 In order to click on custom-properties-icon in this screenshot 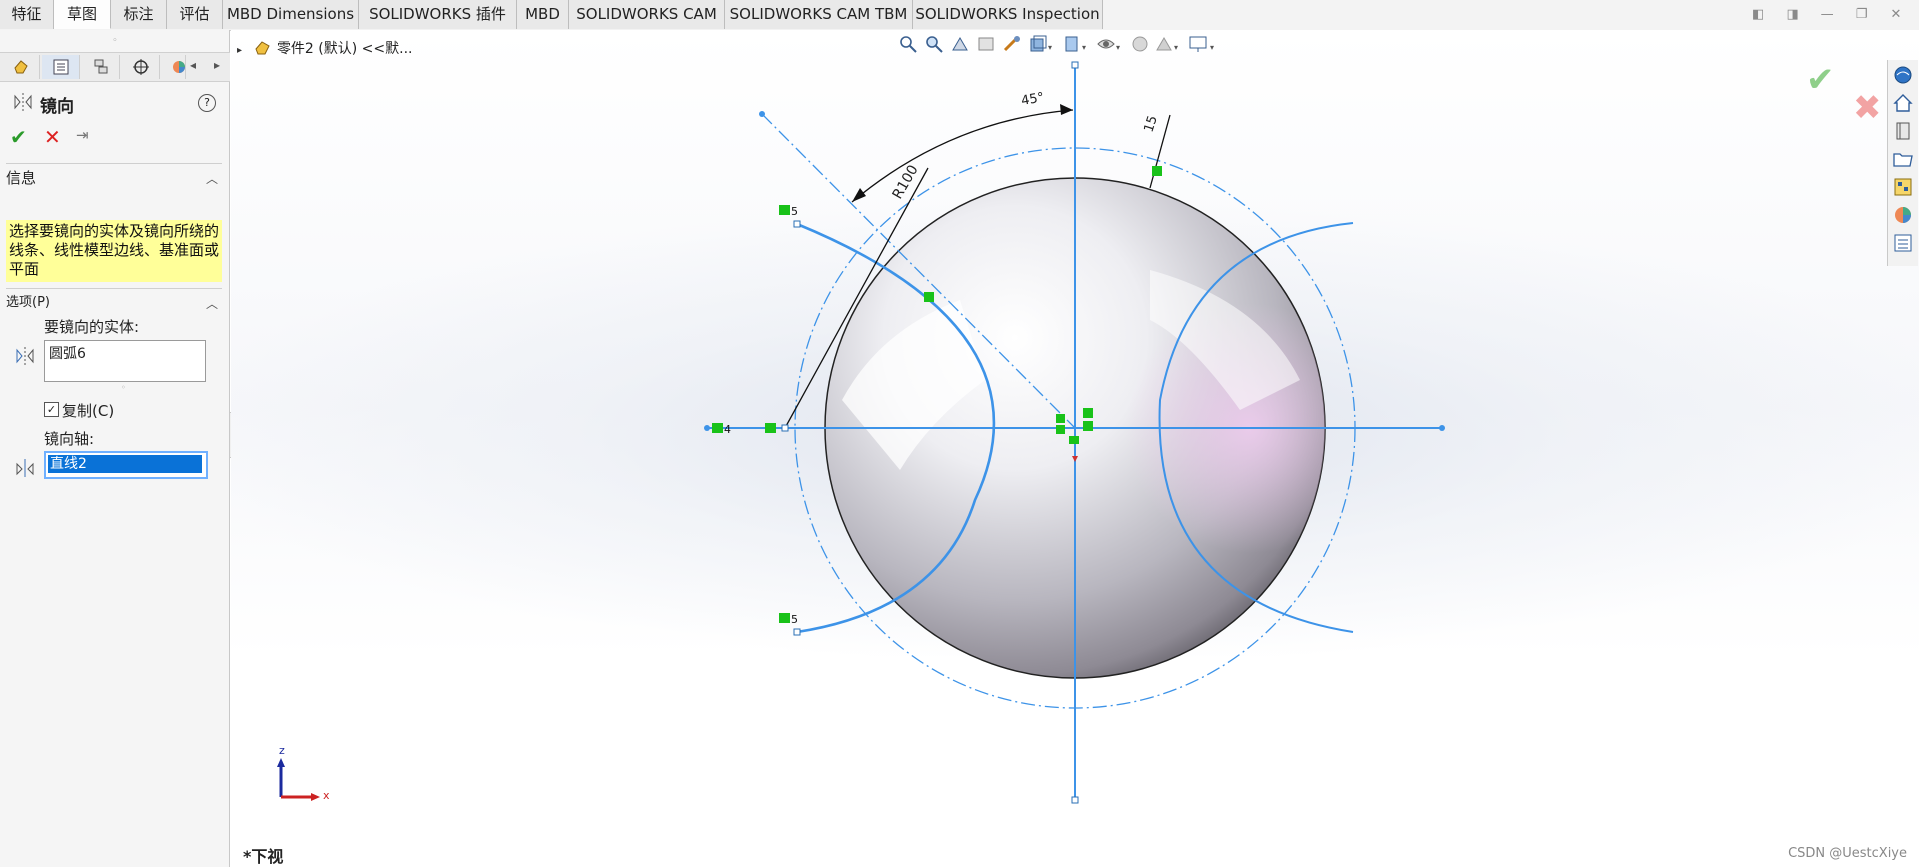, I will do `click(1903, 243)`.